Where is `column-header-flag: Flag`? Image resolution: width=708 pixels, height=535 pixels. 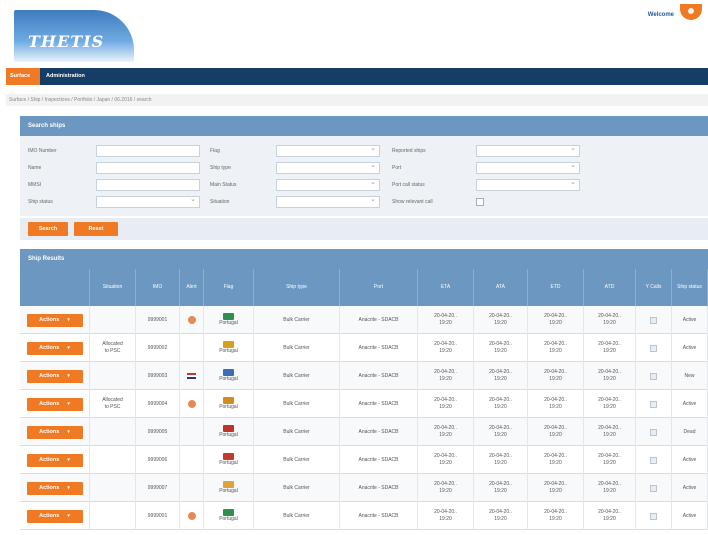
column-header-flag: Flag is located at coordinates (229, 287).